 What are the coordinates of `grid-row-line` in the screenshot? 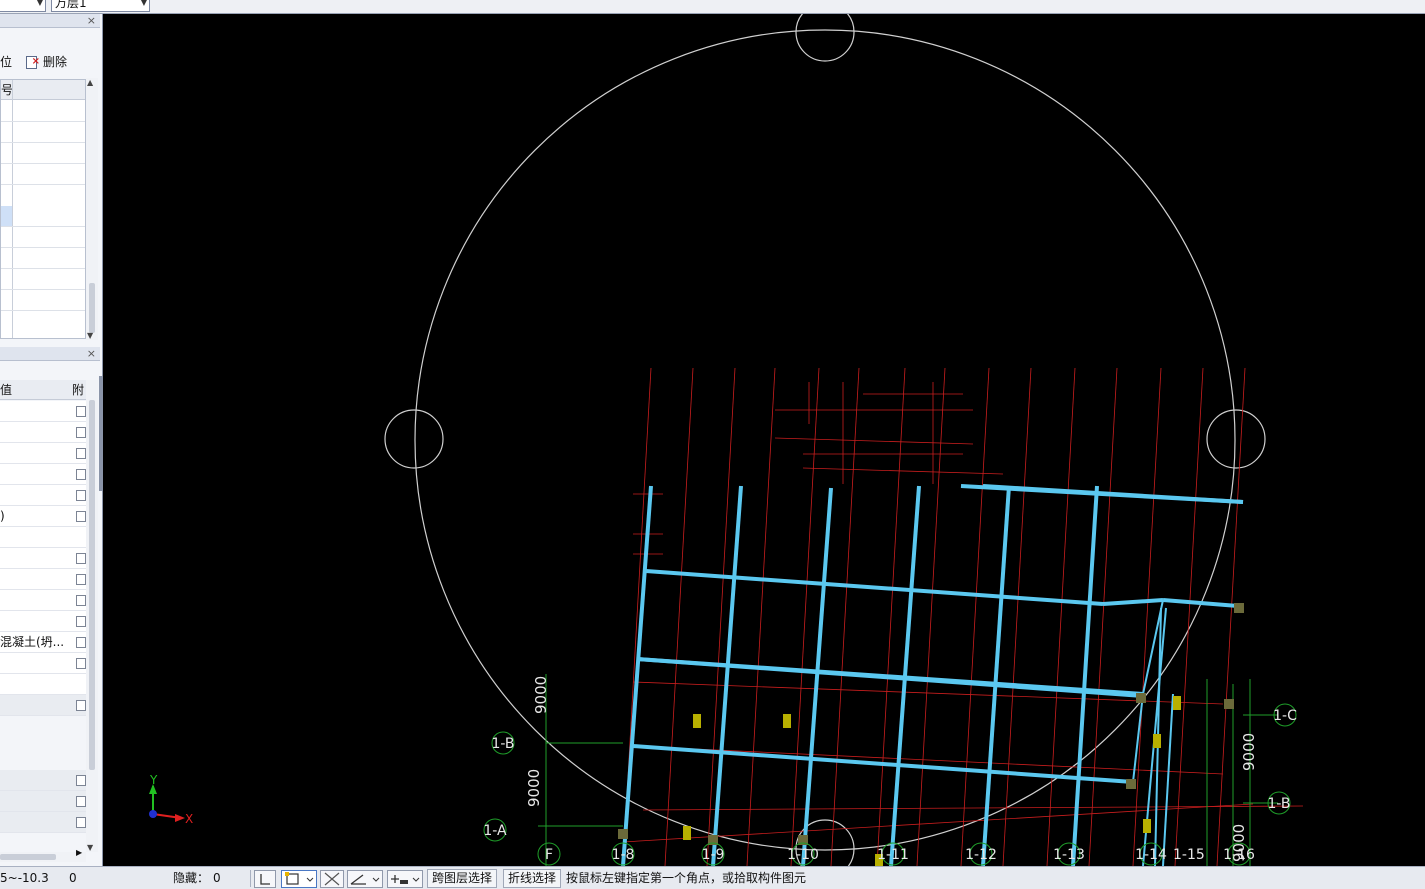 It's located at (43, 184).